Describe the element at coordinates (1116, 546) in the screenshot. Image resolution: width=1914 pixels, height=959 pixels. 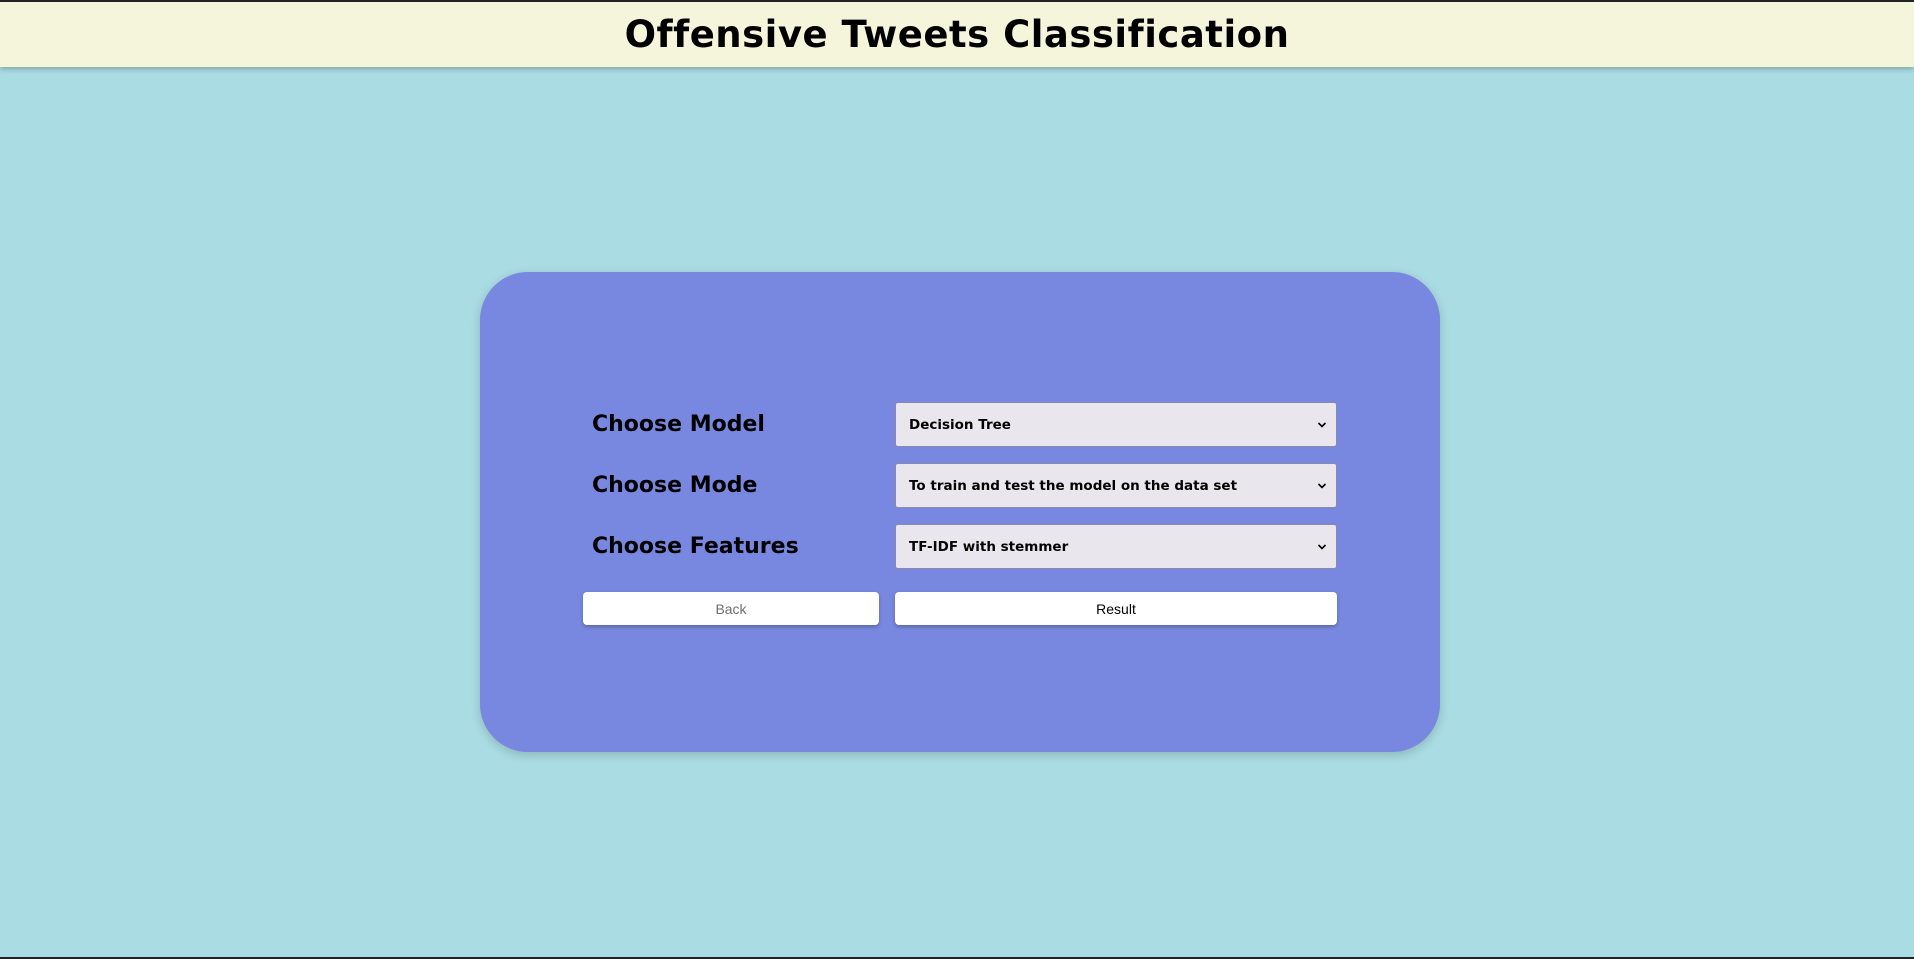
I see `features-select: TF-IDF with stemmer` at that location.